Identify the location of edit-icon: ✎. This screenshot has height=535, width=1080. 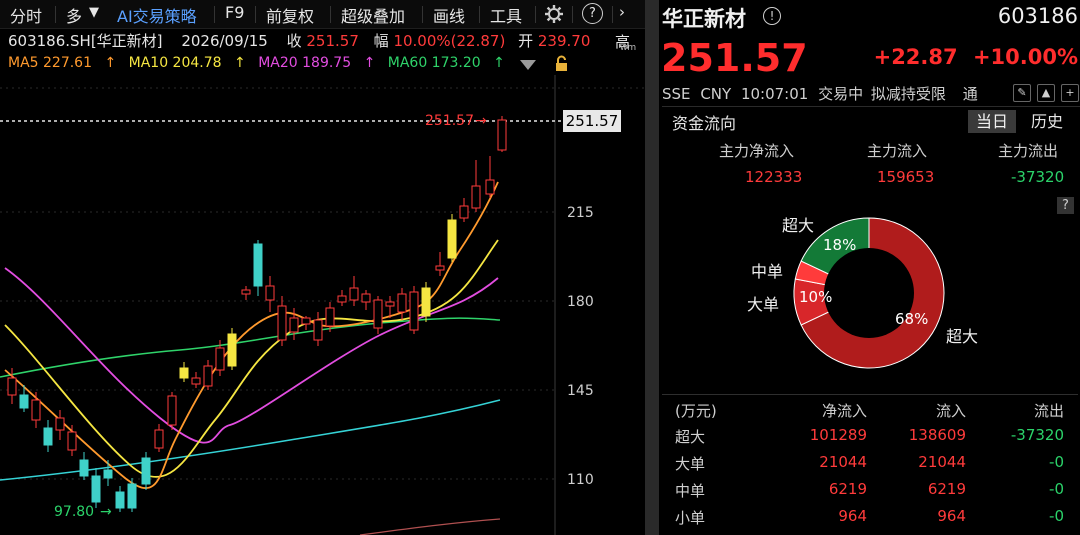
(1022, 93).